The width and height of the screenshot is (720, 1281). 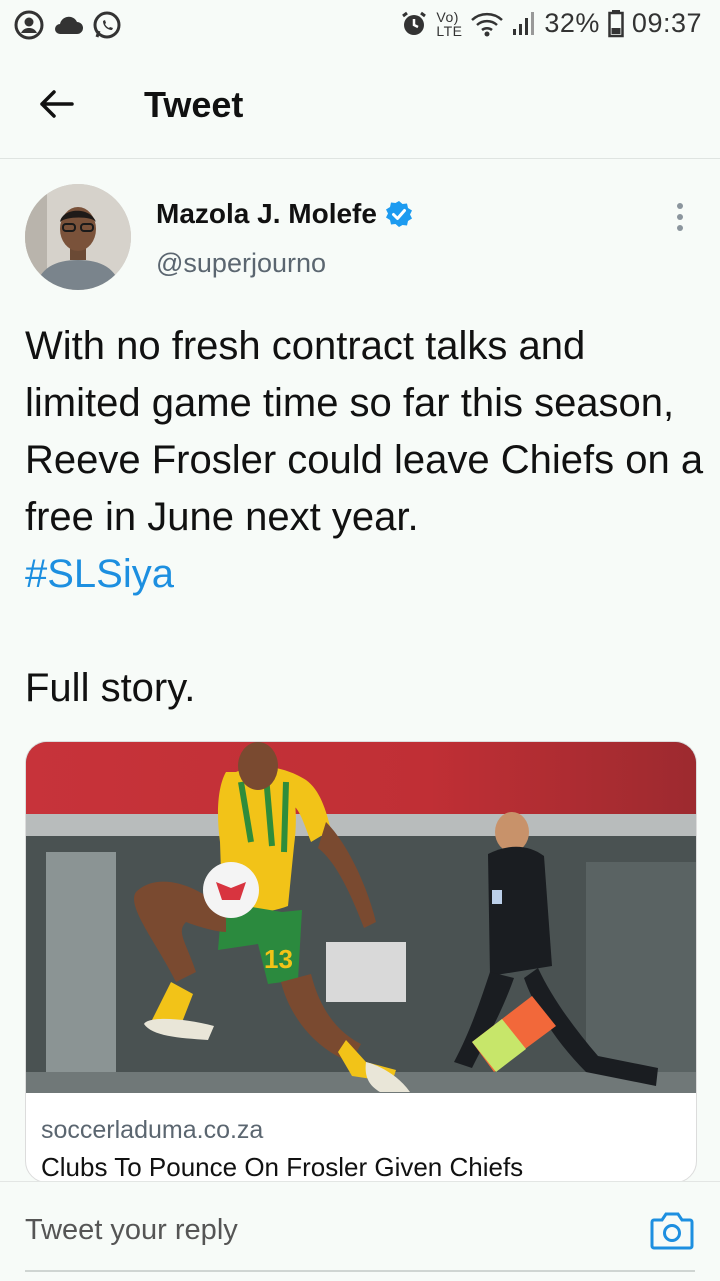 I want to click on clock: 09:37, so click(x=666, y=23).